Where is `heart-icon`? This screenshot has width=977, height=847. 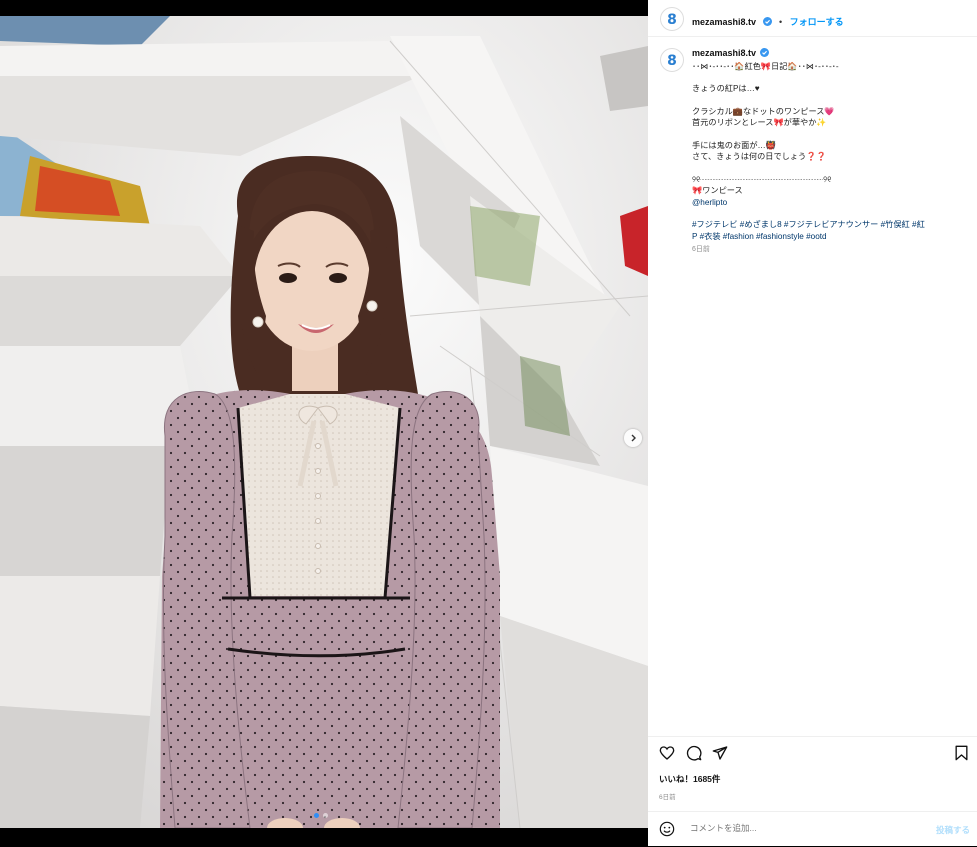
heart-icon is located at coordinates (667, 755).